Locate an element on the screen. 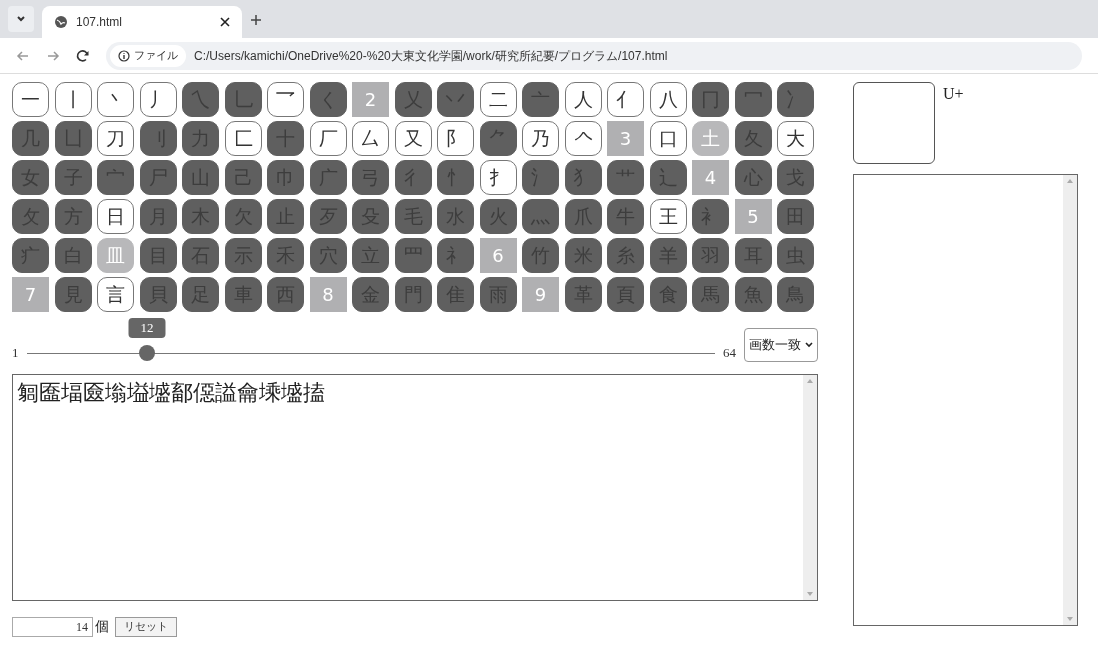 This screenshot has width=1098, height=653. stroke-count-header: 6 is located at coordinates (498, 255).